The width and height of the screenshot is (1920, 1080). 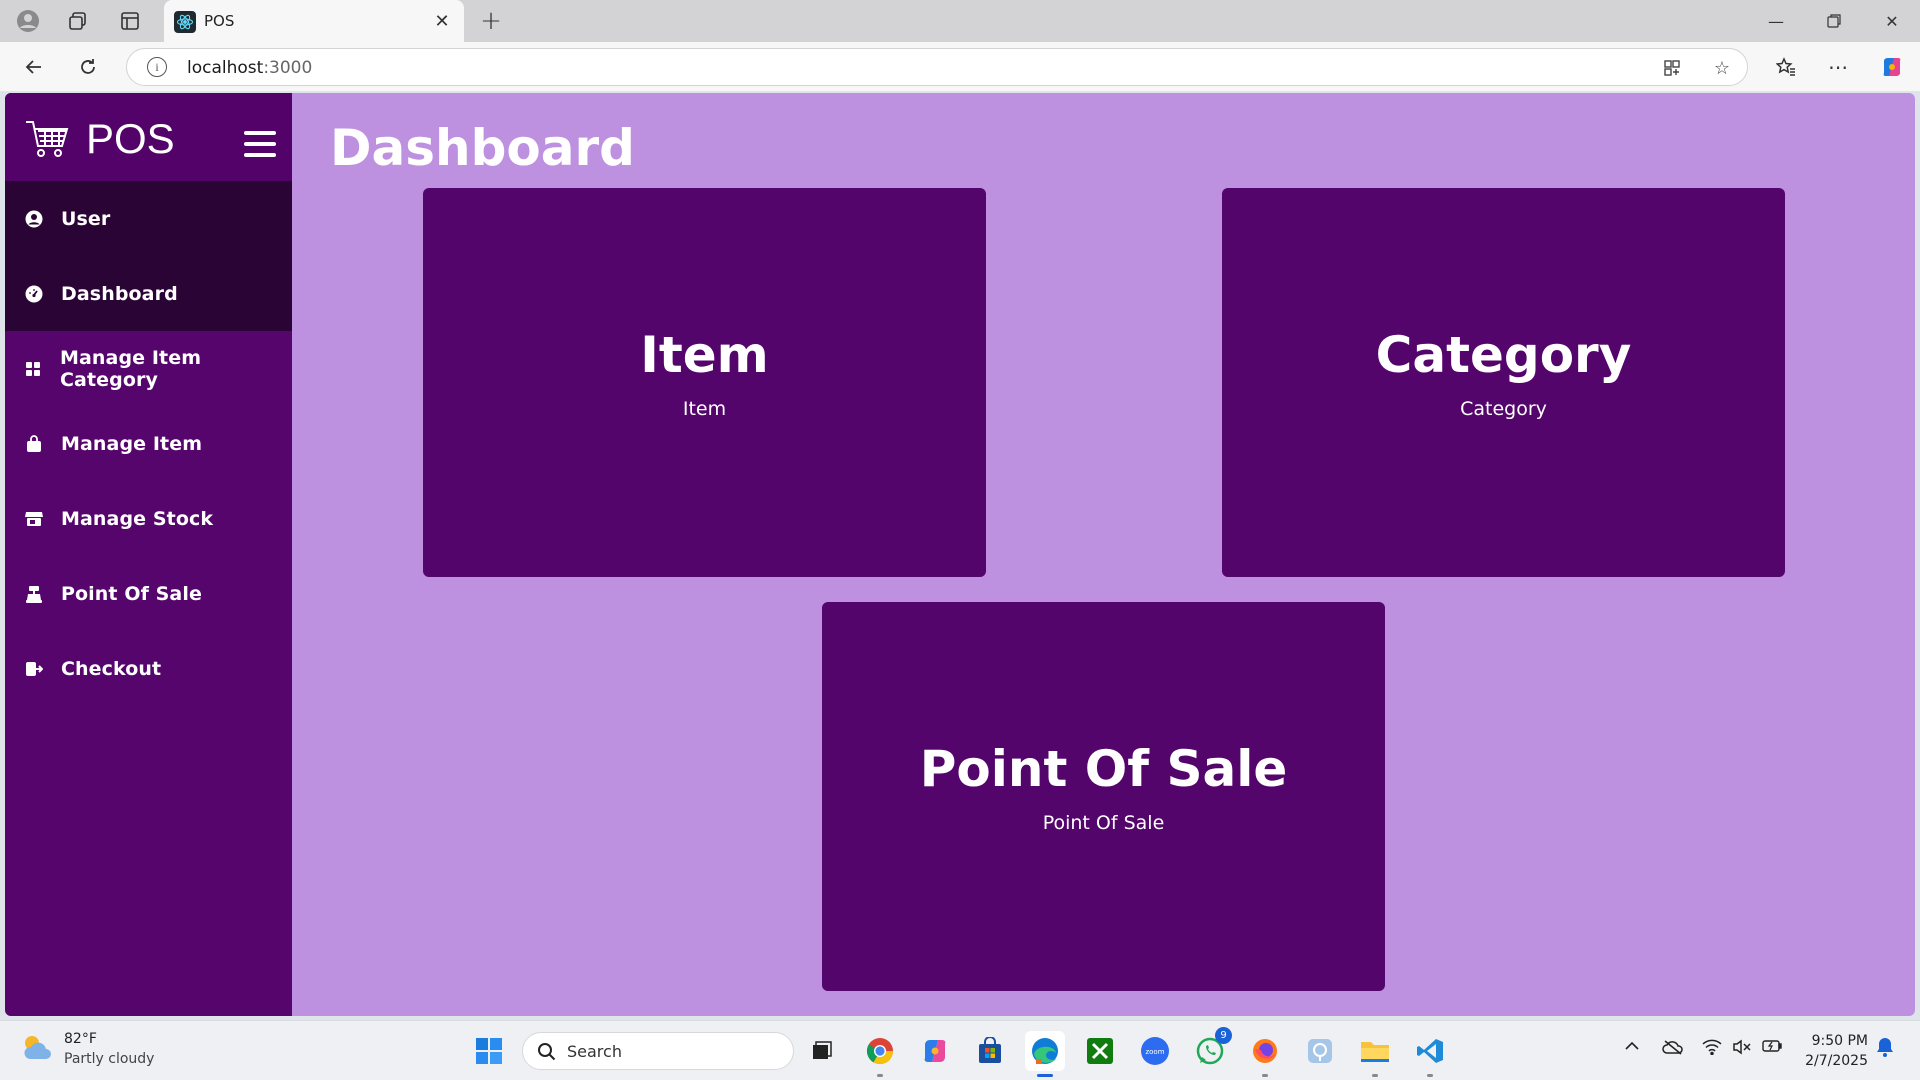 I want to click on shopping-cart-icon, so click(x=47, y=141).